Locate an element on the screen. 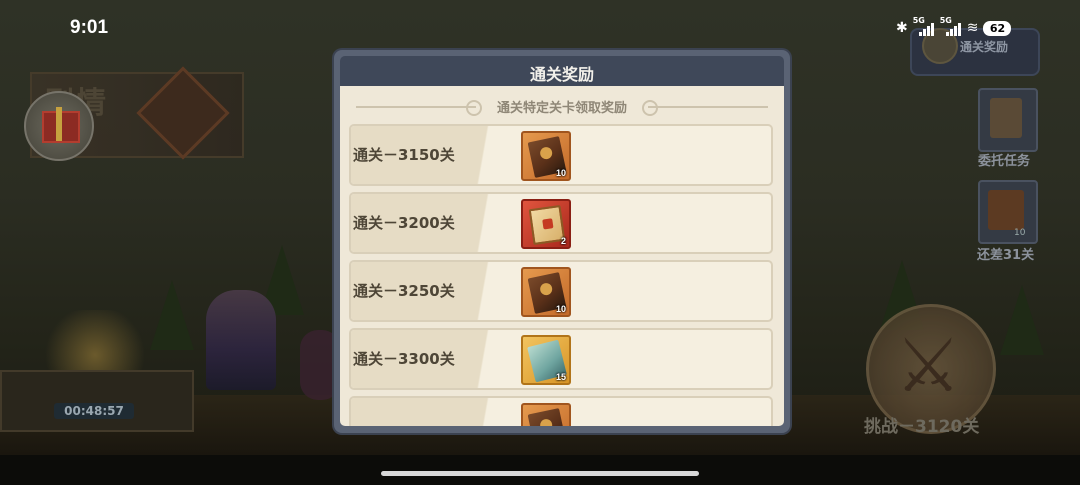 The height and width of the screenshot is (485, 1080). stage-label: 通关－3200关 is located at coordinates (404, 223).